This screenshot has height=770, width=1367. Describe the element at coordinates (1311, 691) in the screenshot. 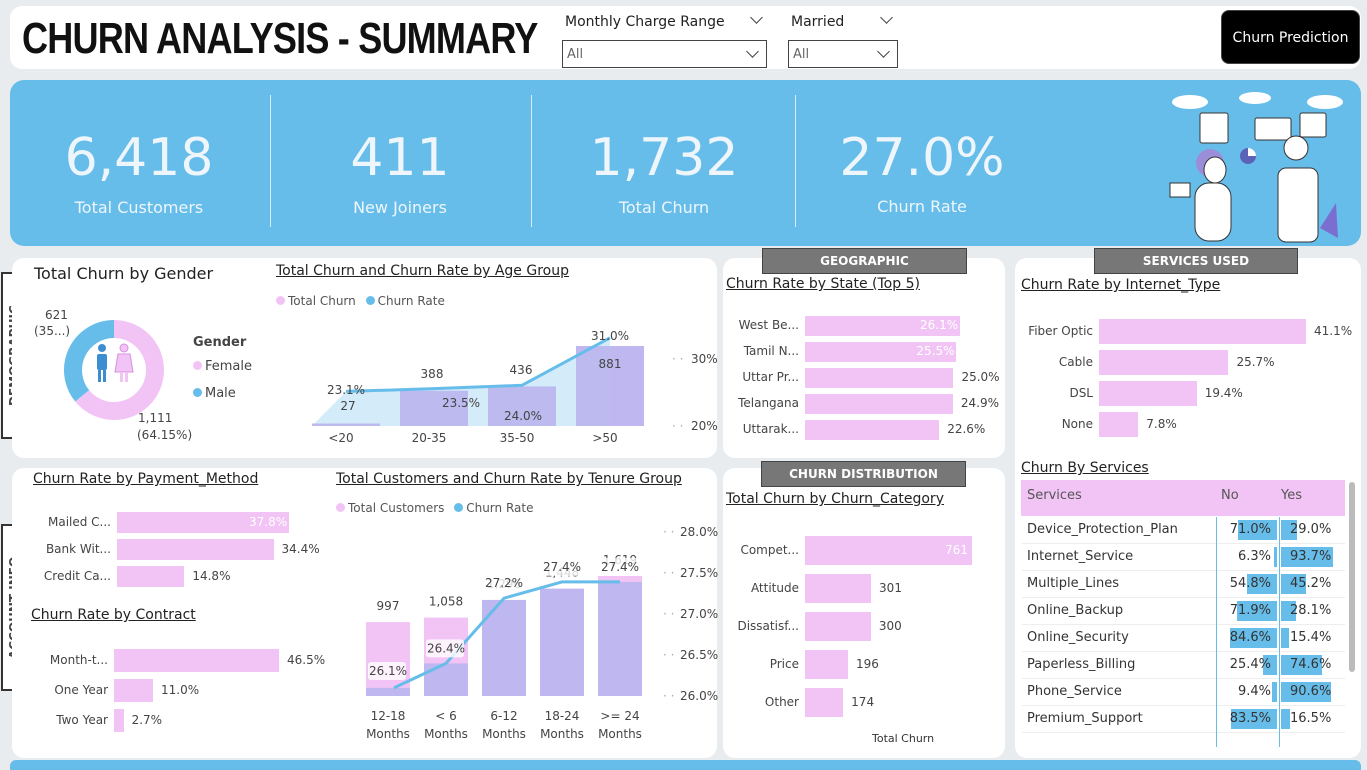

I see `services-yes-value: 90.6%` at that location.